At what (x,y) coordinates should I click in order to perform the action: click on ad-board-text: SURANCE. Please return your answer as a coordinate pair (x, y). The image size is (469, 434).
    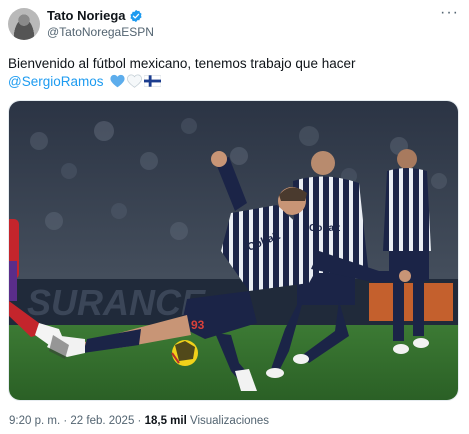
    Looking at the image, I should click on (116, 302).